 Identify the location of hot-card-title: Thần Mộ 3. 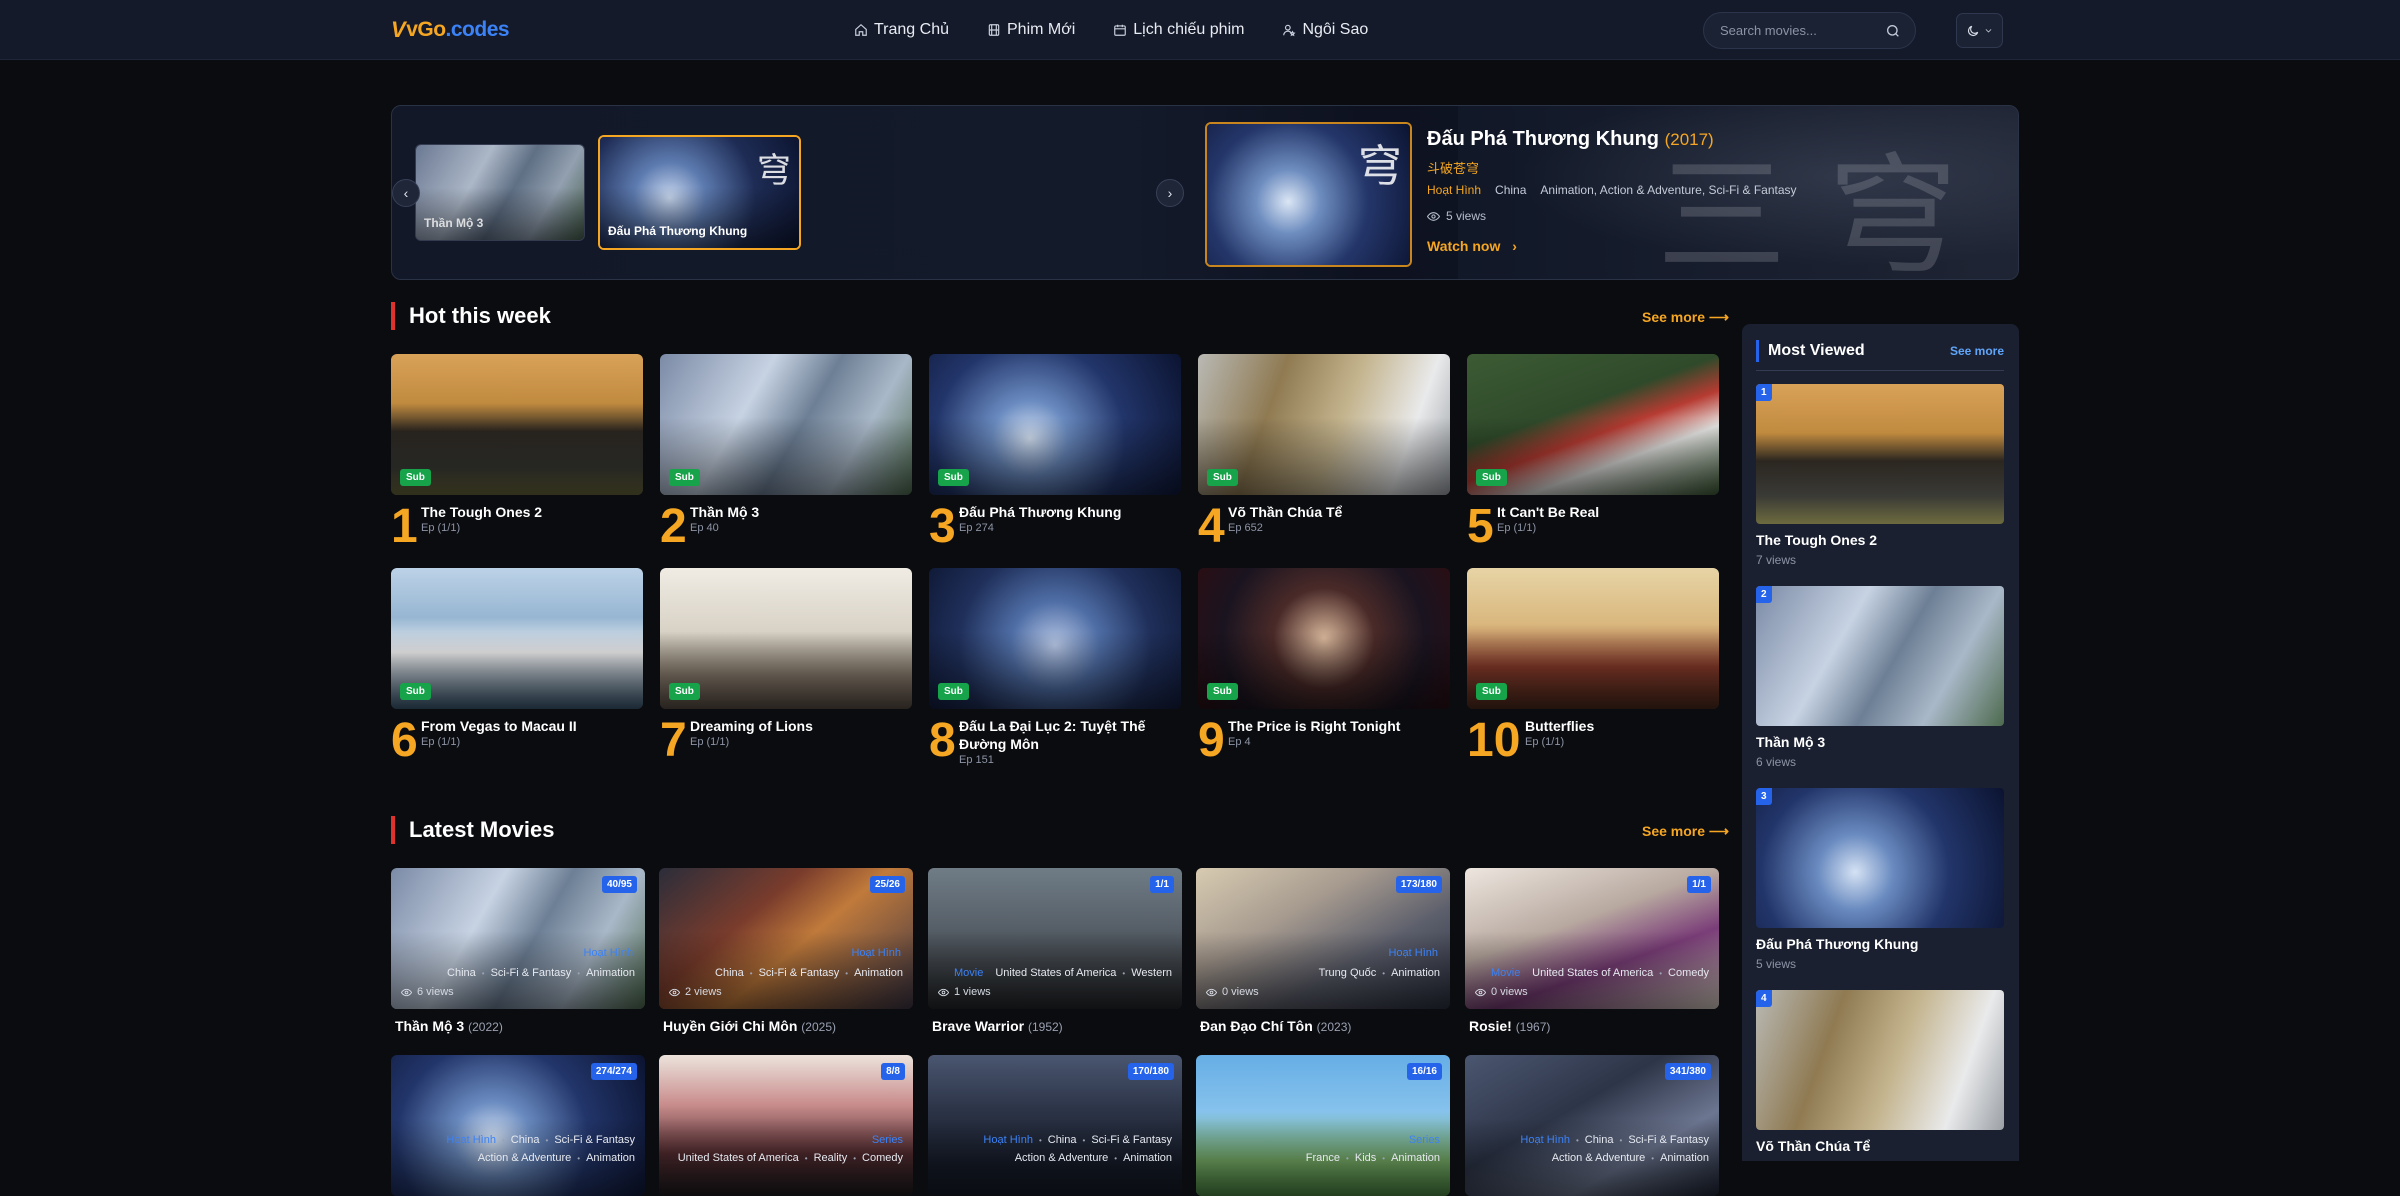
(800, 512).